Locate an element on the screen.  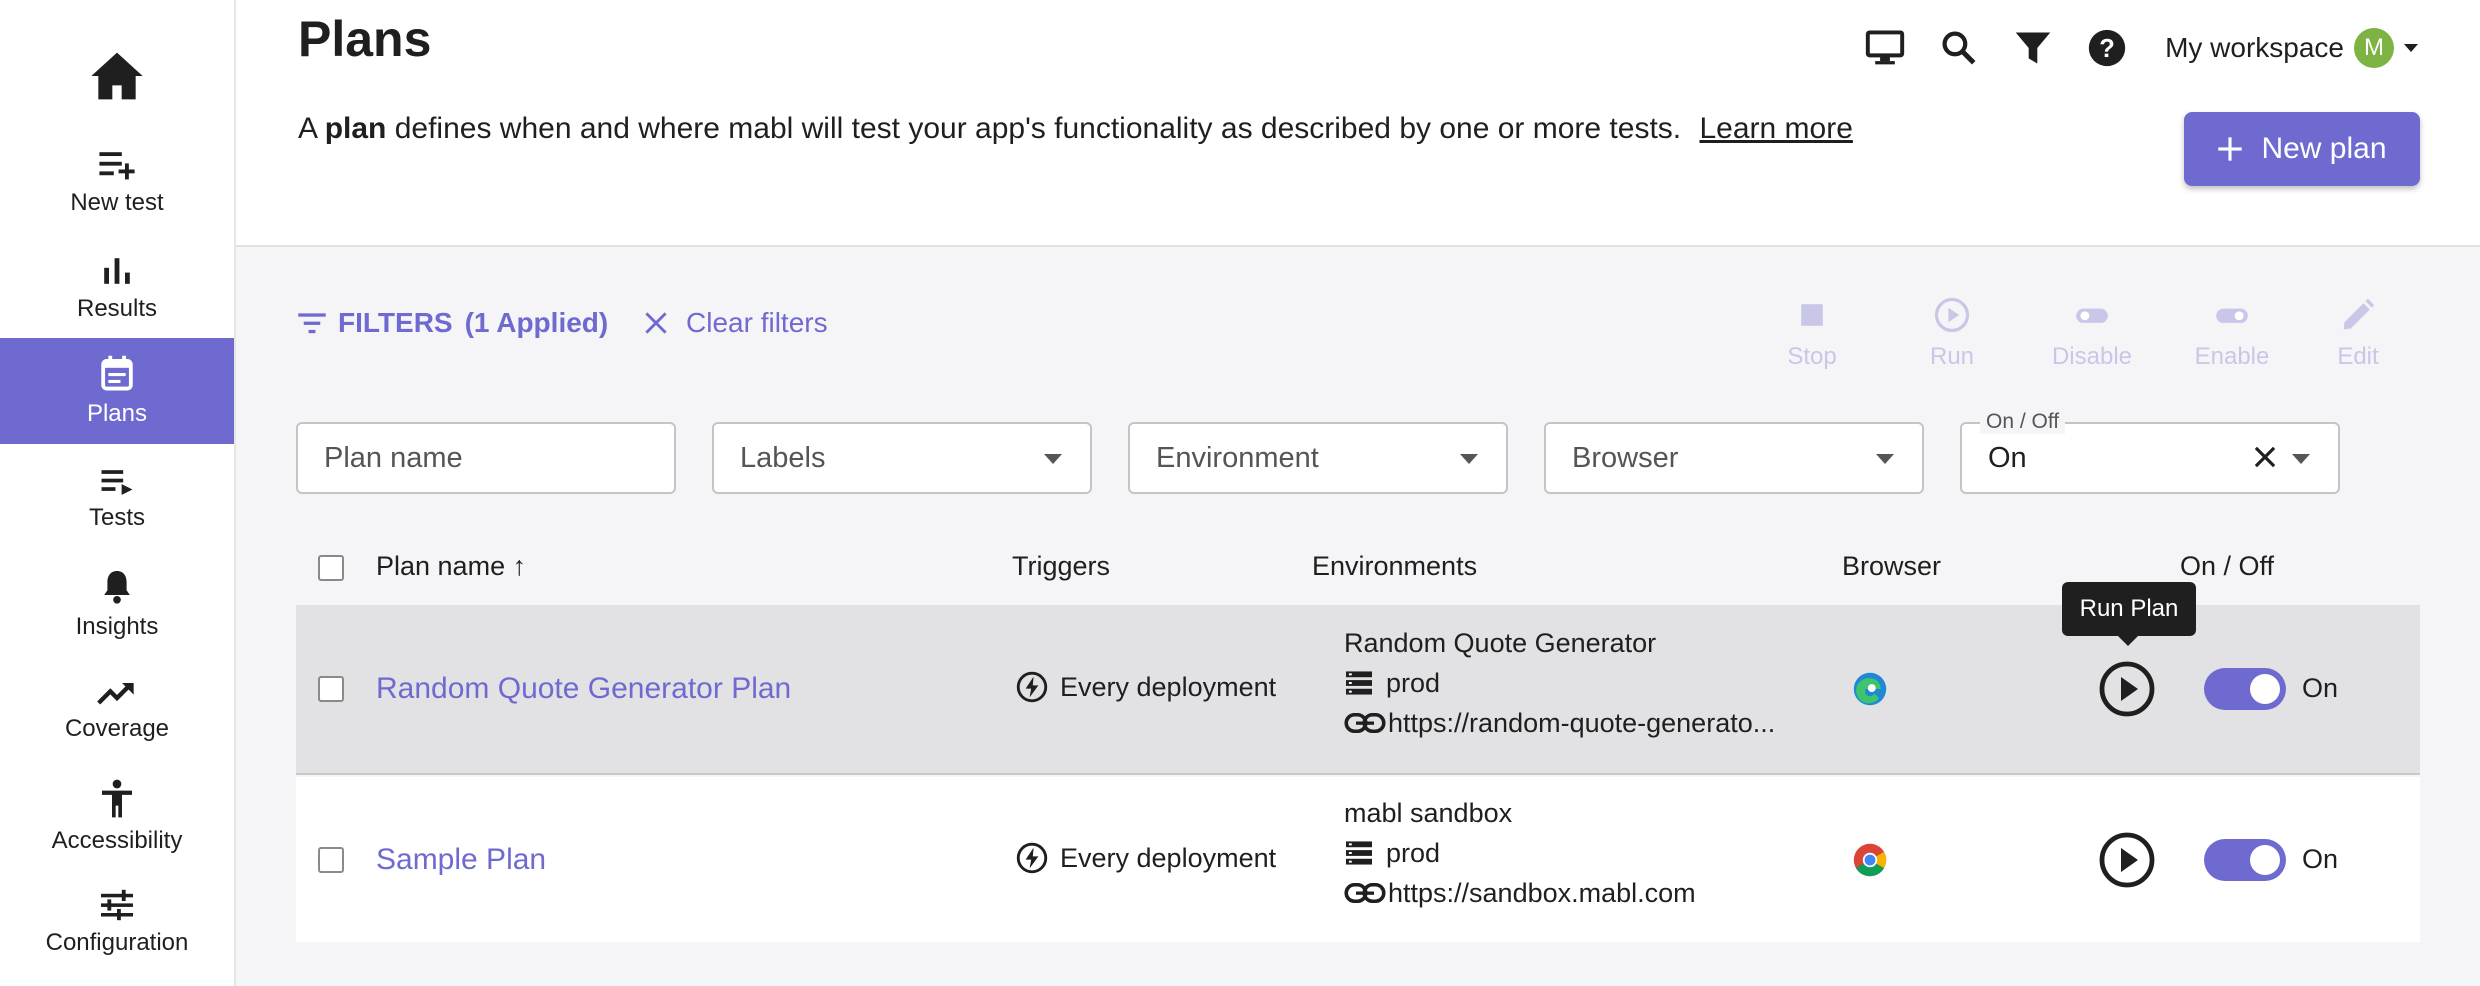
plan-name-link: Random Quote Generator Plan is located at coordinates (583, 689).